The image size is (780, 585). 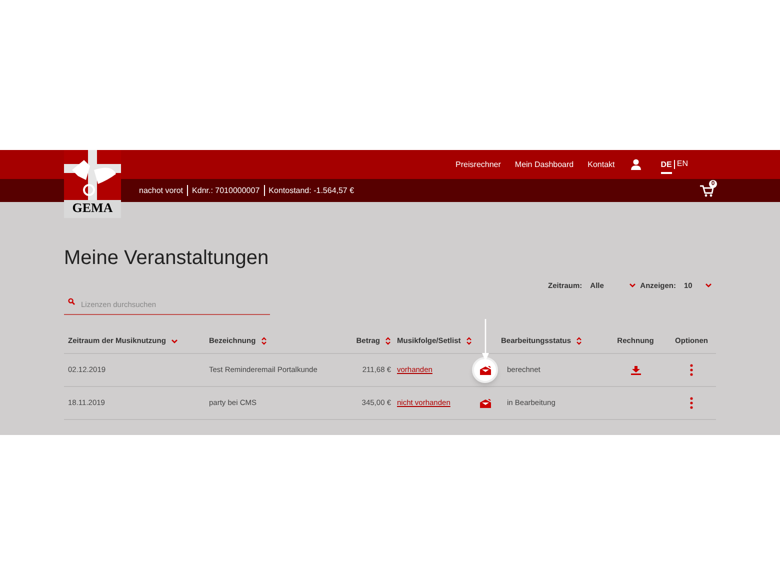 What do you see at coordinates (635, 164) in the screenshot?
I see `user-icon` at bounding box center [635, 164].